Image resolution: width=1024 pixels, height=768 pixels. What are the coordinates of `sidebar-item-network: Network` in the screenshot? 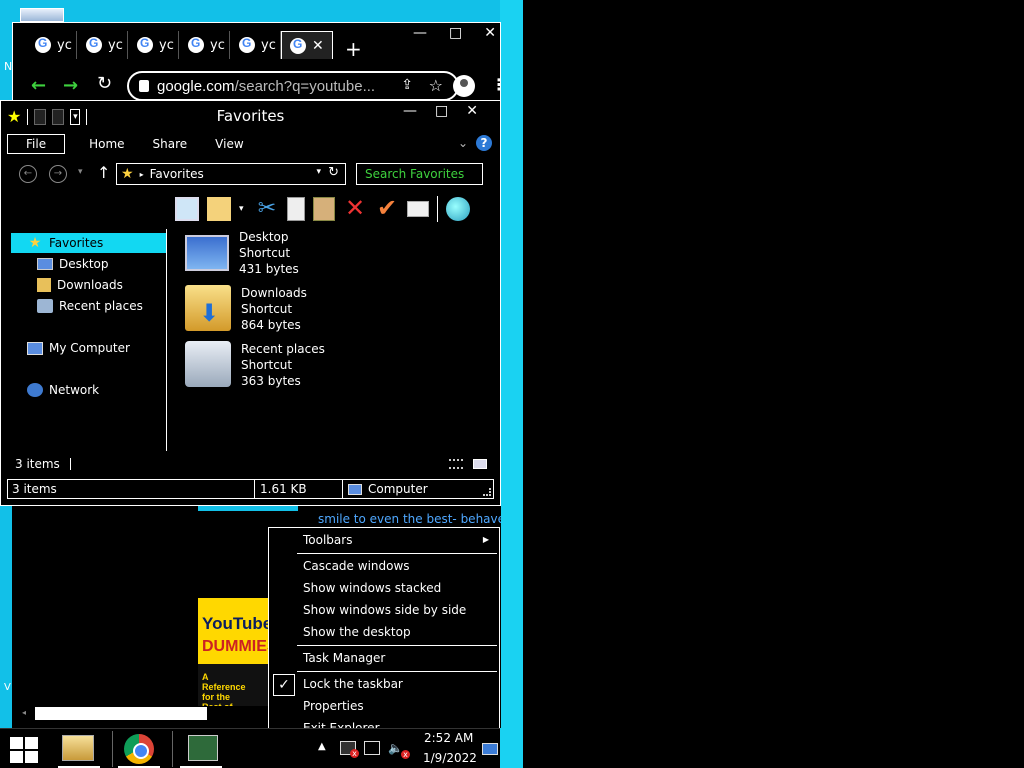 It's located at (63, 390).